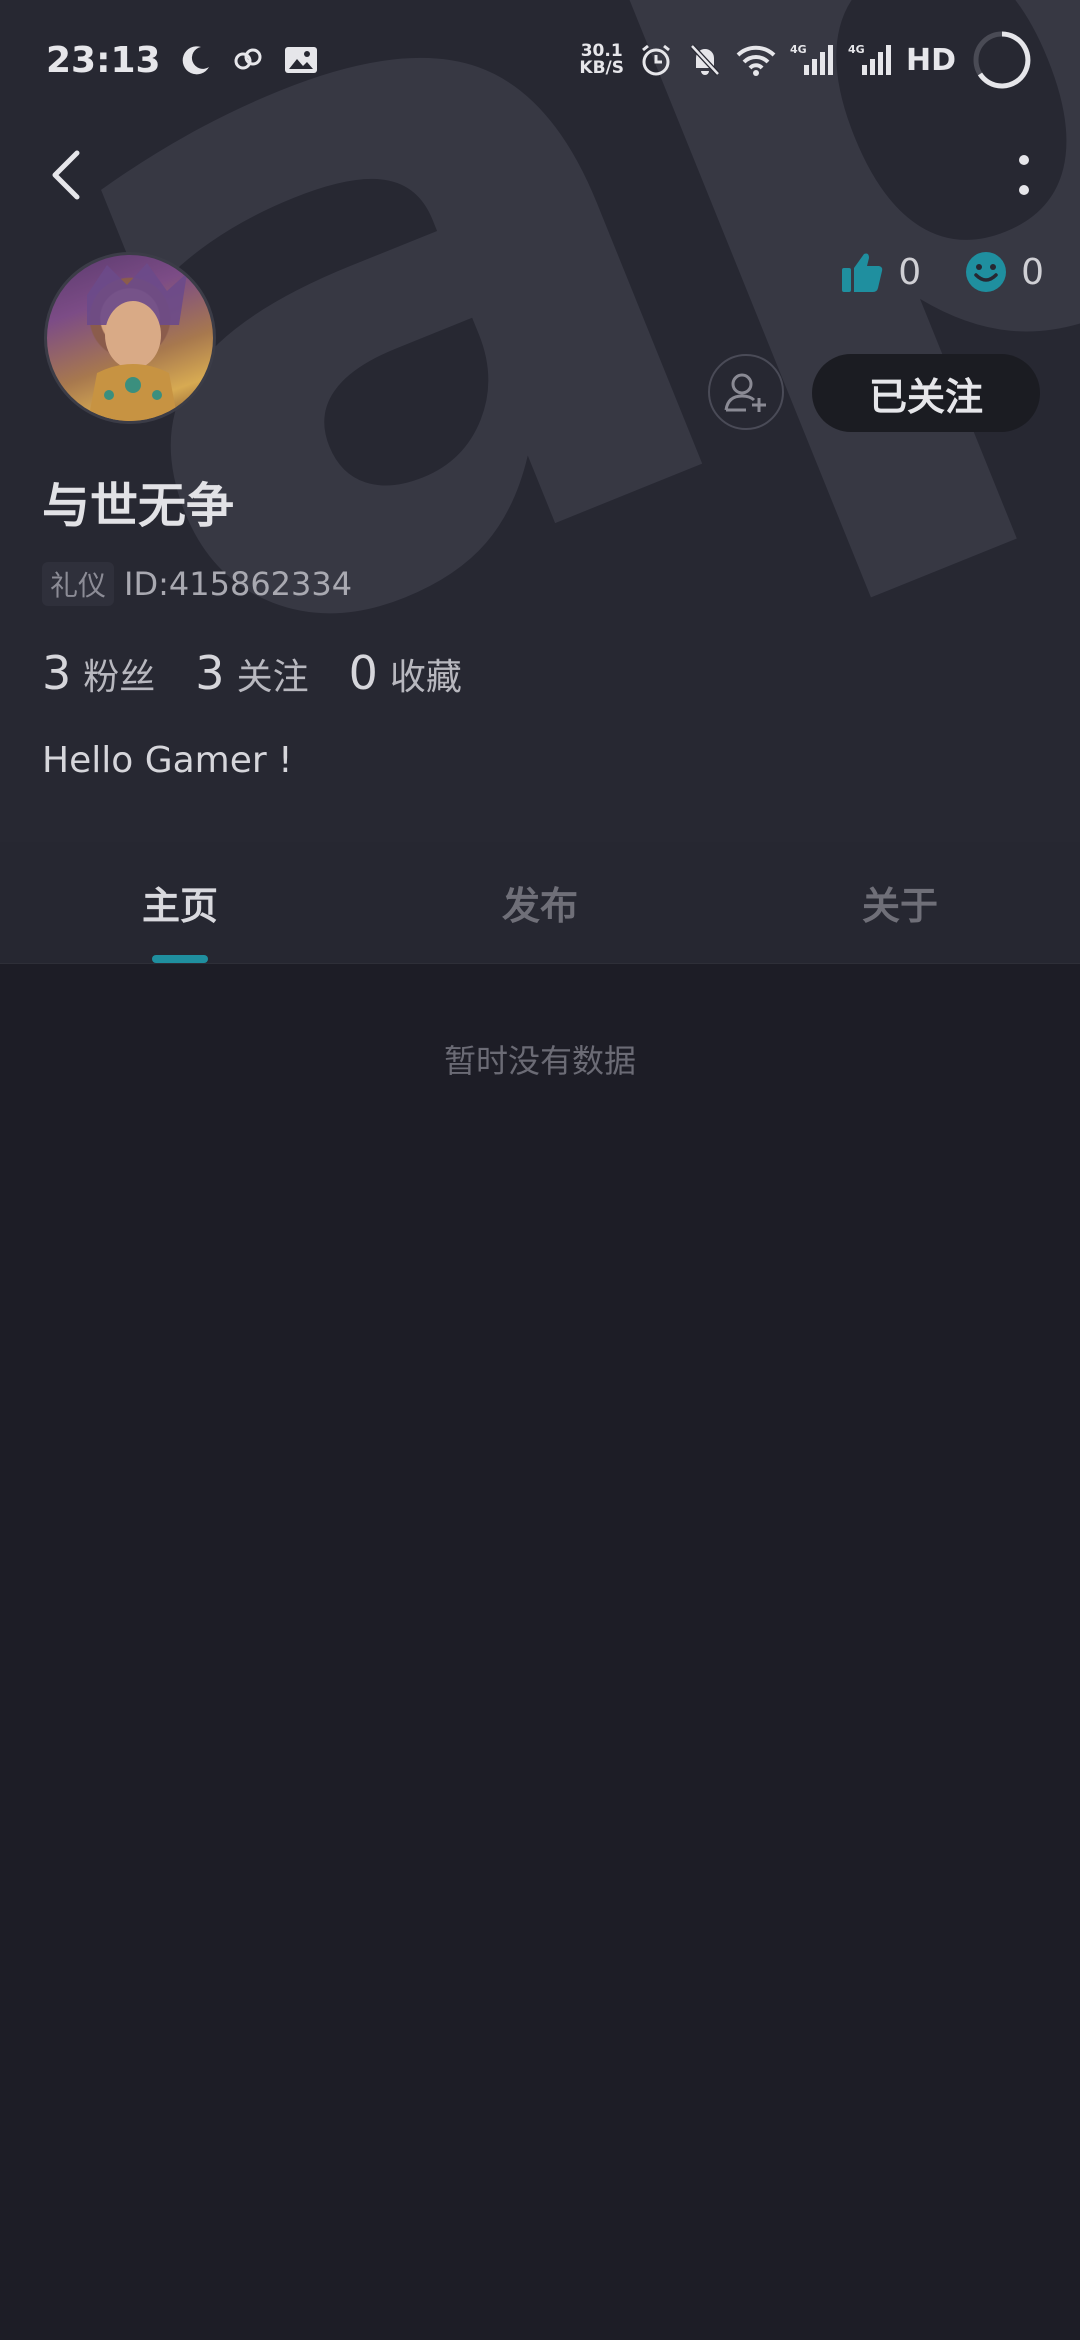 Image resolution: width=1080 pixels, height=2340 pixels. I want to click on favorites-label: 收藏, so click(425, 677).